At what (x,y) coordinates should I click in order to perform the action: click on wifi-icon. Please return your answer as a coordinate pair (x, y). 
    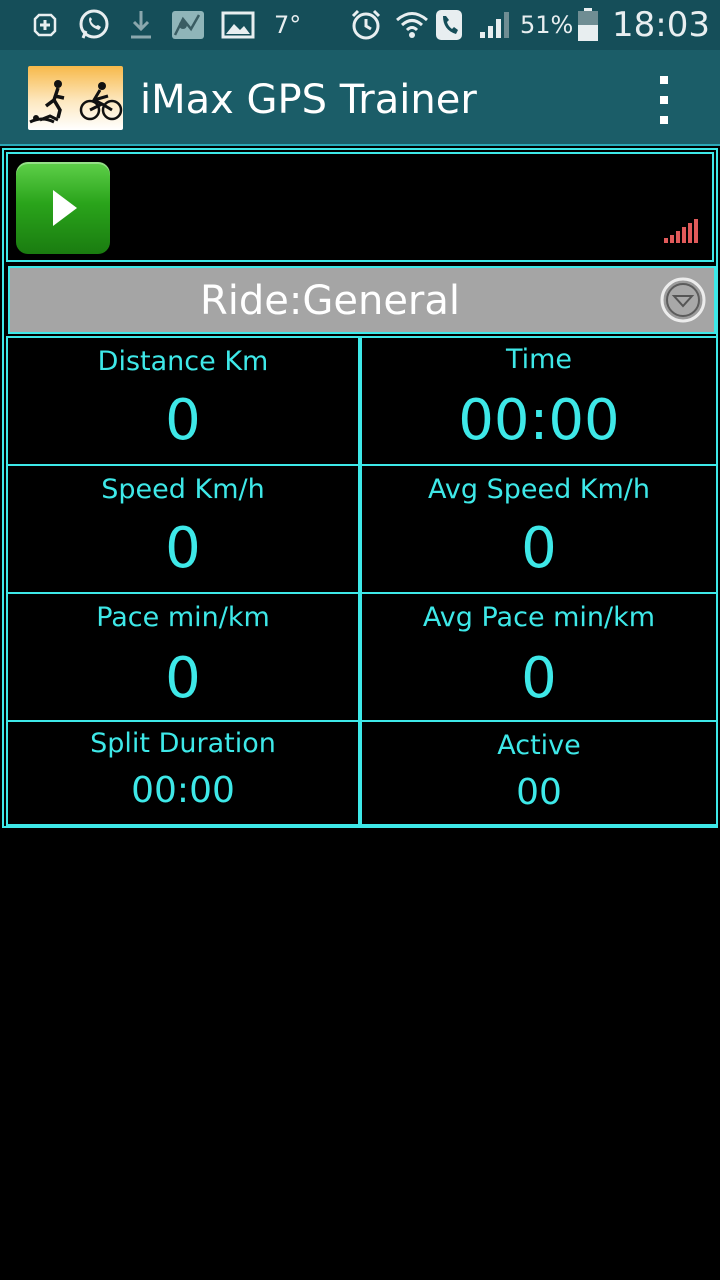
    Looking at the image, I should click on (412, 25).